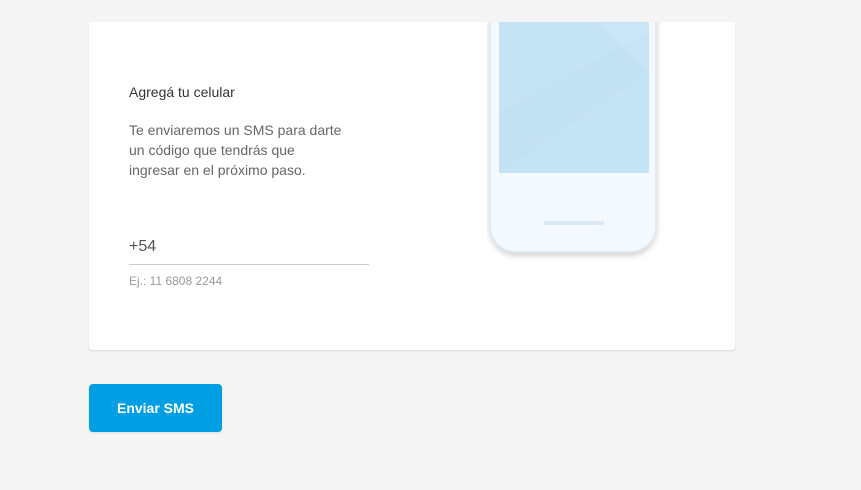 This screenshot has width=861, height=490. What do you see at coordinates (262, 247) in the screenshot?
I see `phone-input` at bounding box center [262, 247].